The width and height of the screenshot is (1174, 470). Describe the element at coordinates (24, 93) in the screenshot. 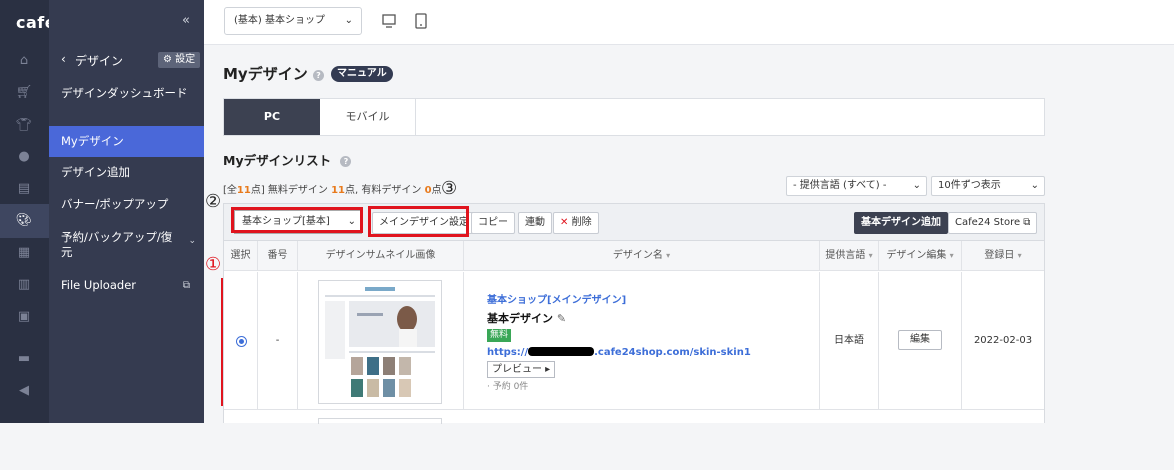

I see `cart-icon: 🛒︎` at that location.